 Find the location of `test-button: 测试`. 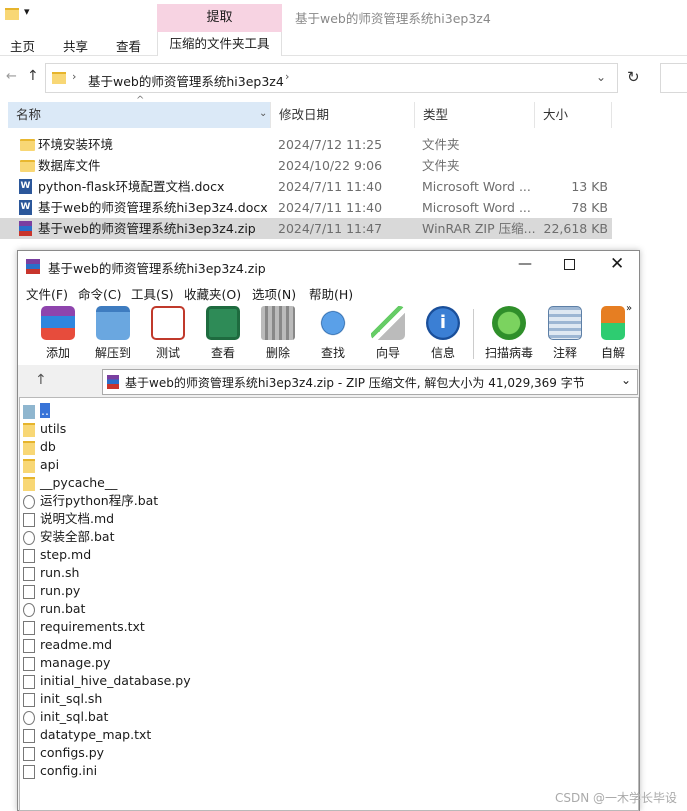

test-button: 测试 is located at coordinates (168, 334).